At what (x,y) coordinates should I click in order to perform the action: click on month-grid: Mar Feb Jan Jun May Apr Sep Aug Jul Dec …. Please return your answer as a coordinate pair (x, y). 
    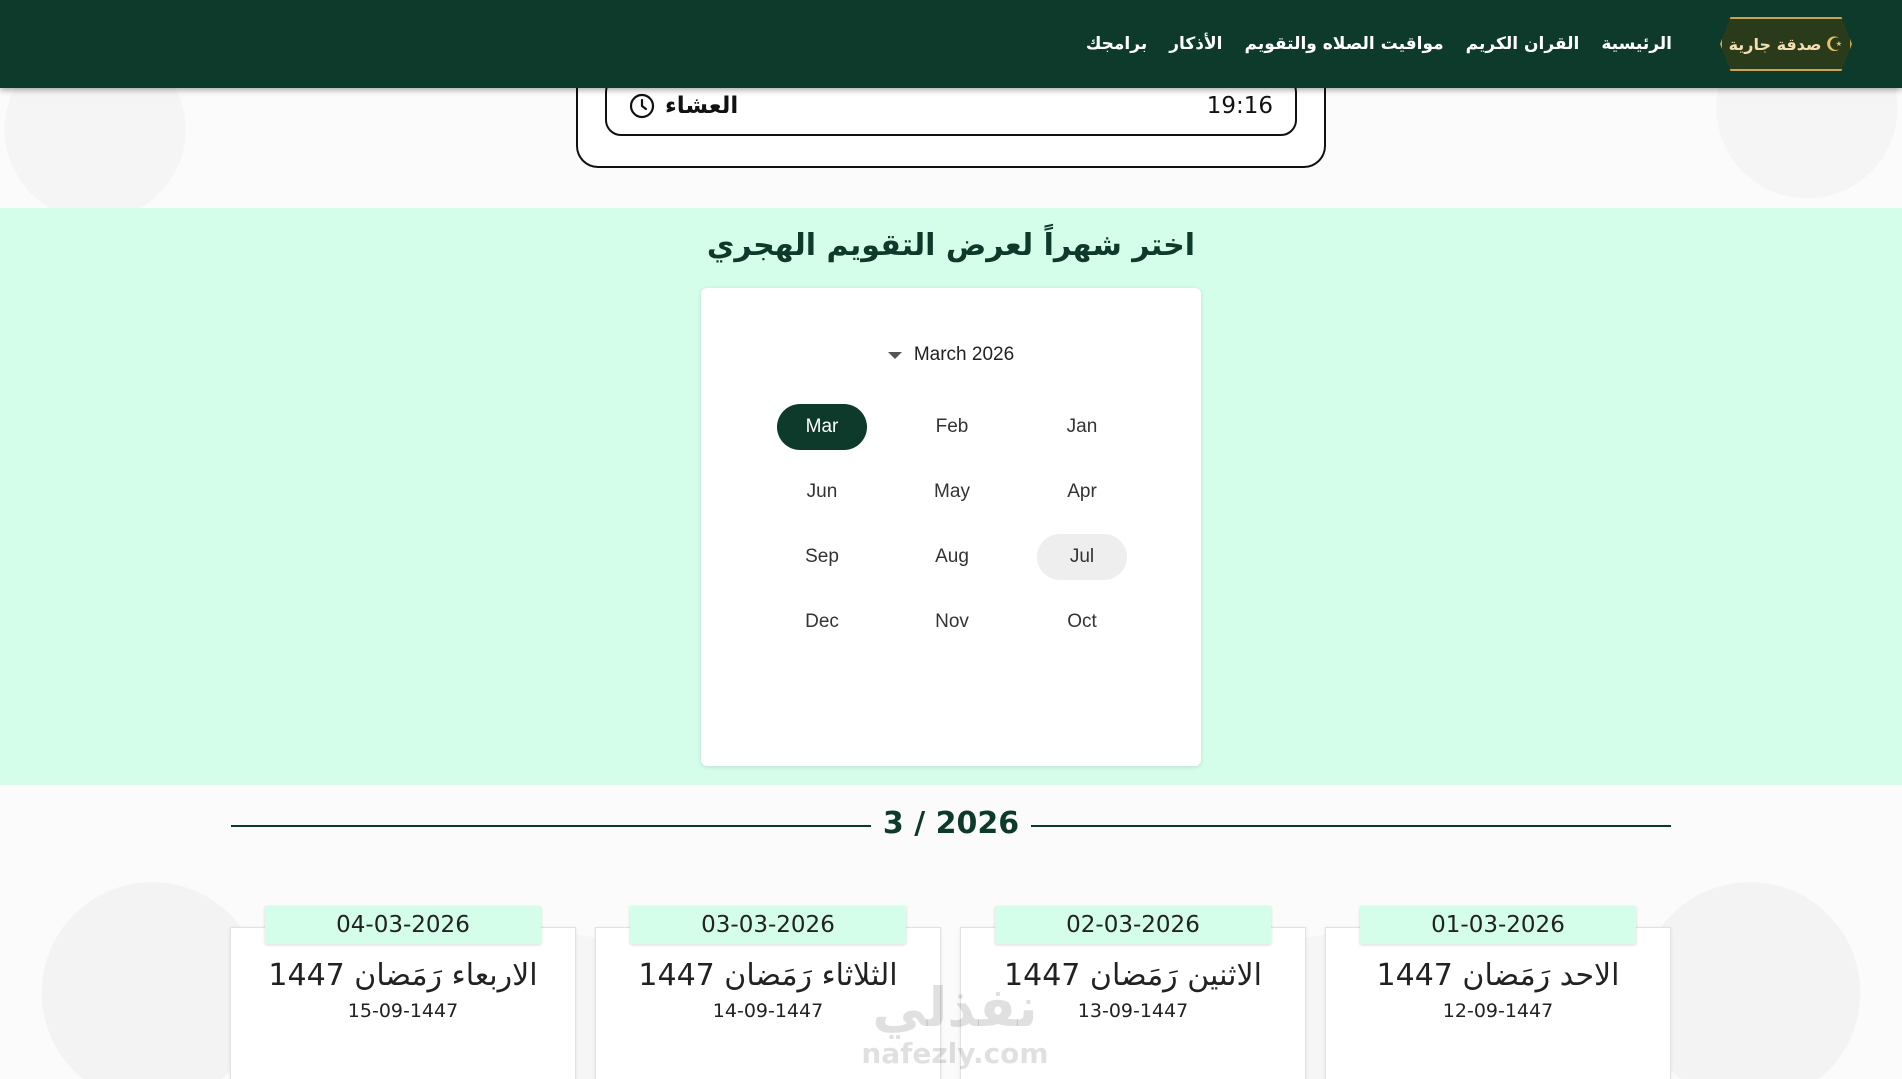
    Looking at the image, I should click on (952, 524).